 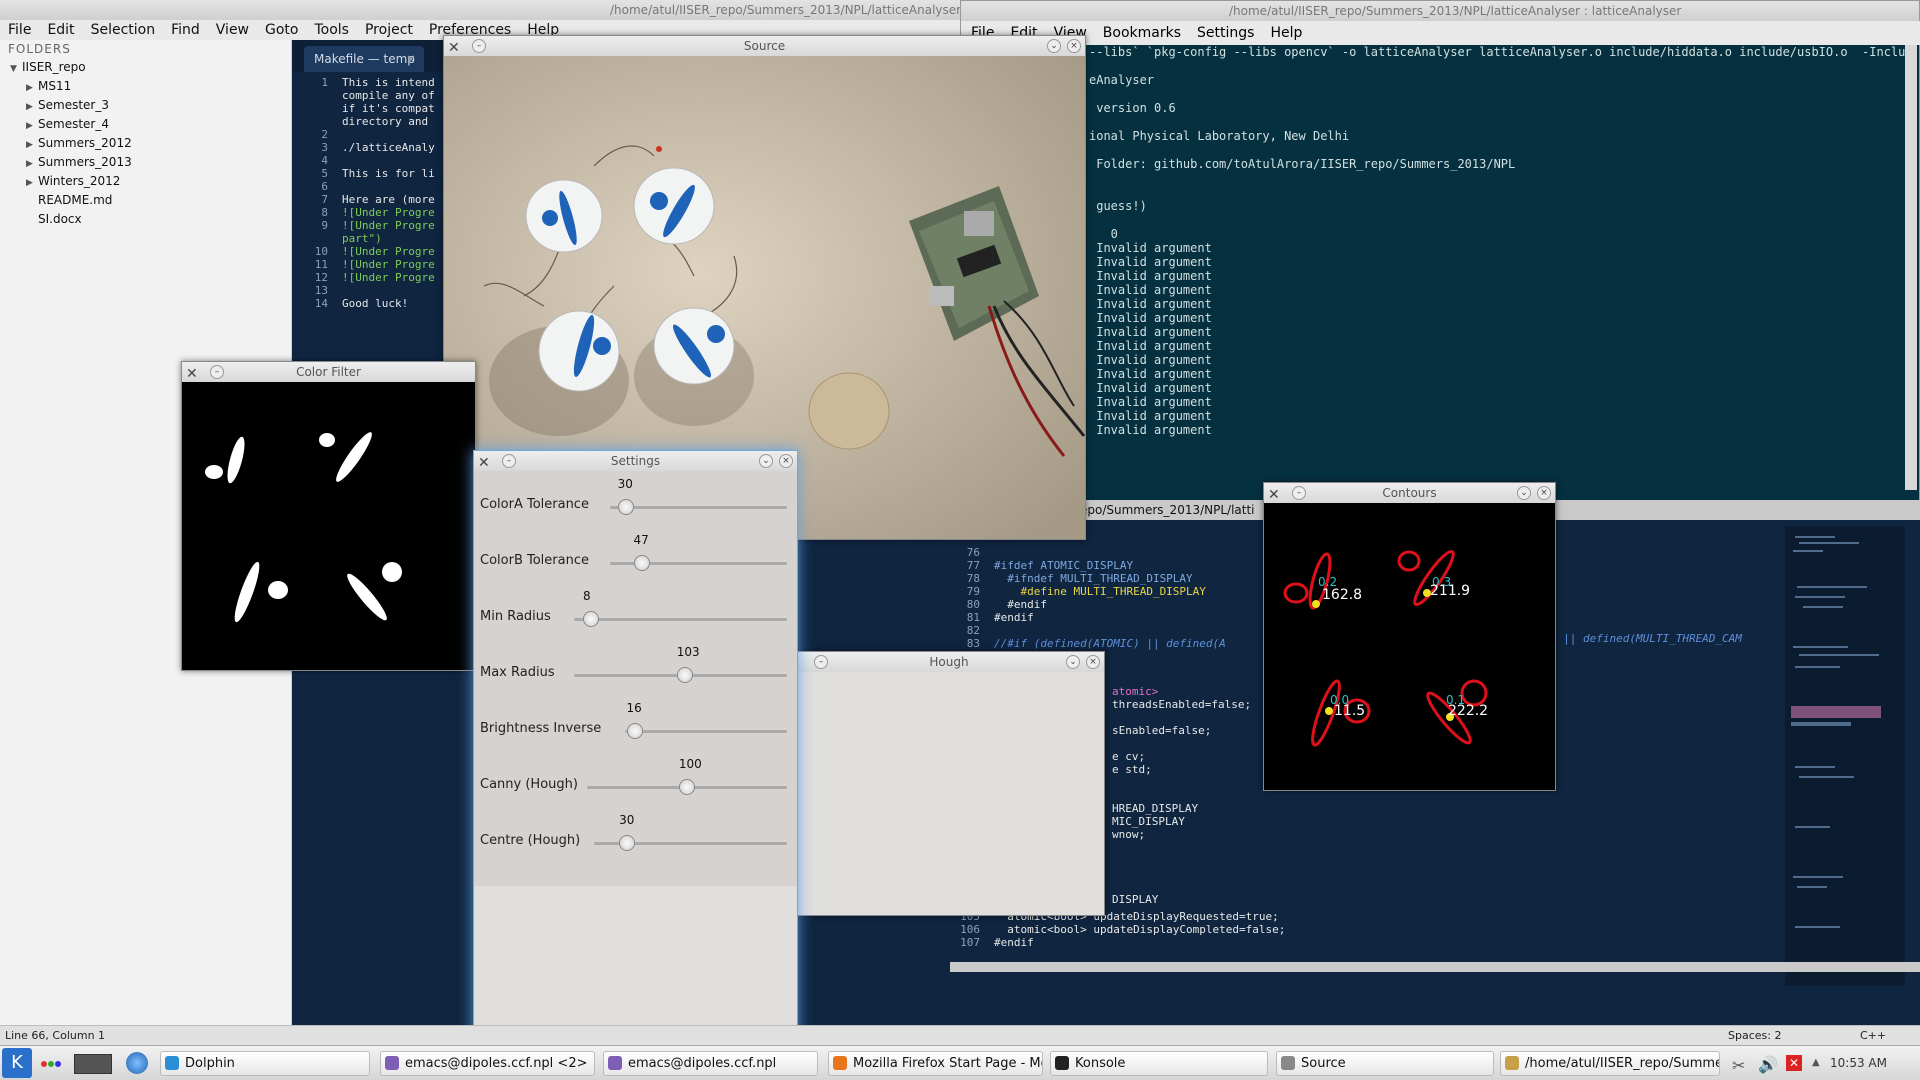 What do you see at coordinates (1858, 1063) in the screenshot?
I see `clock: 10:53 AM` at bounding box center [1858, 1063].